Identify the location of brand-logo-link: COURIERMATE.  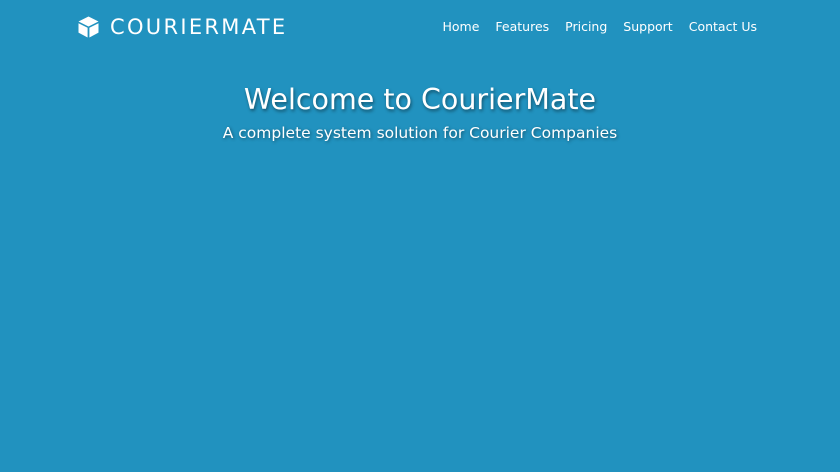
(182, 27).